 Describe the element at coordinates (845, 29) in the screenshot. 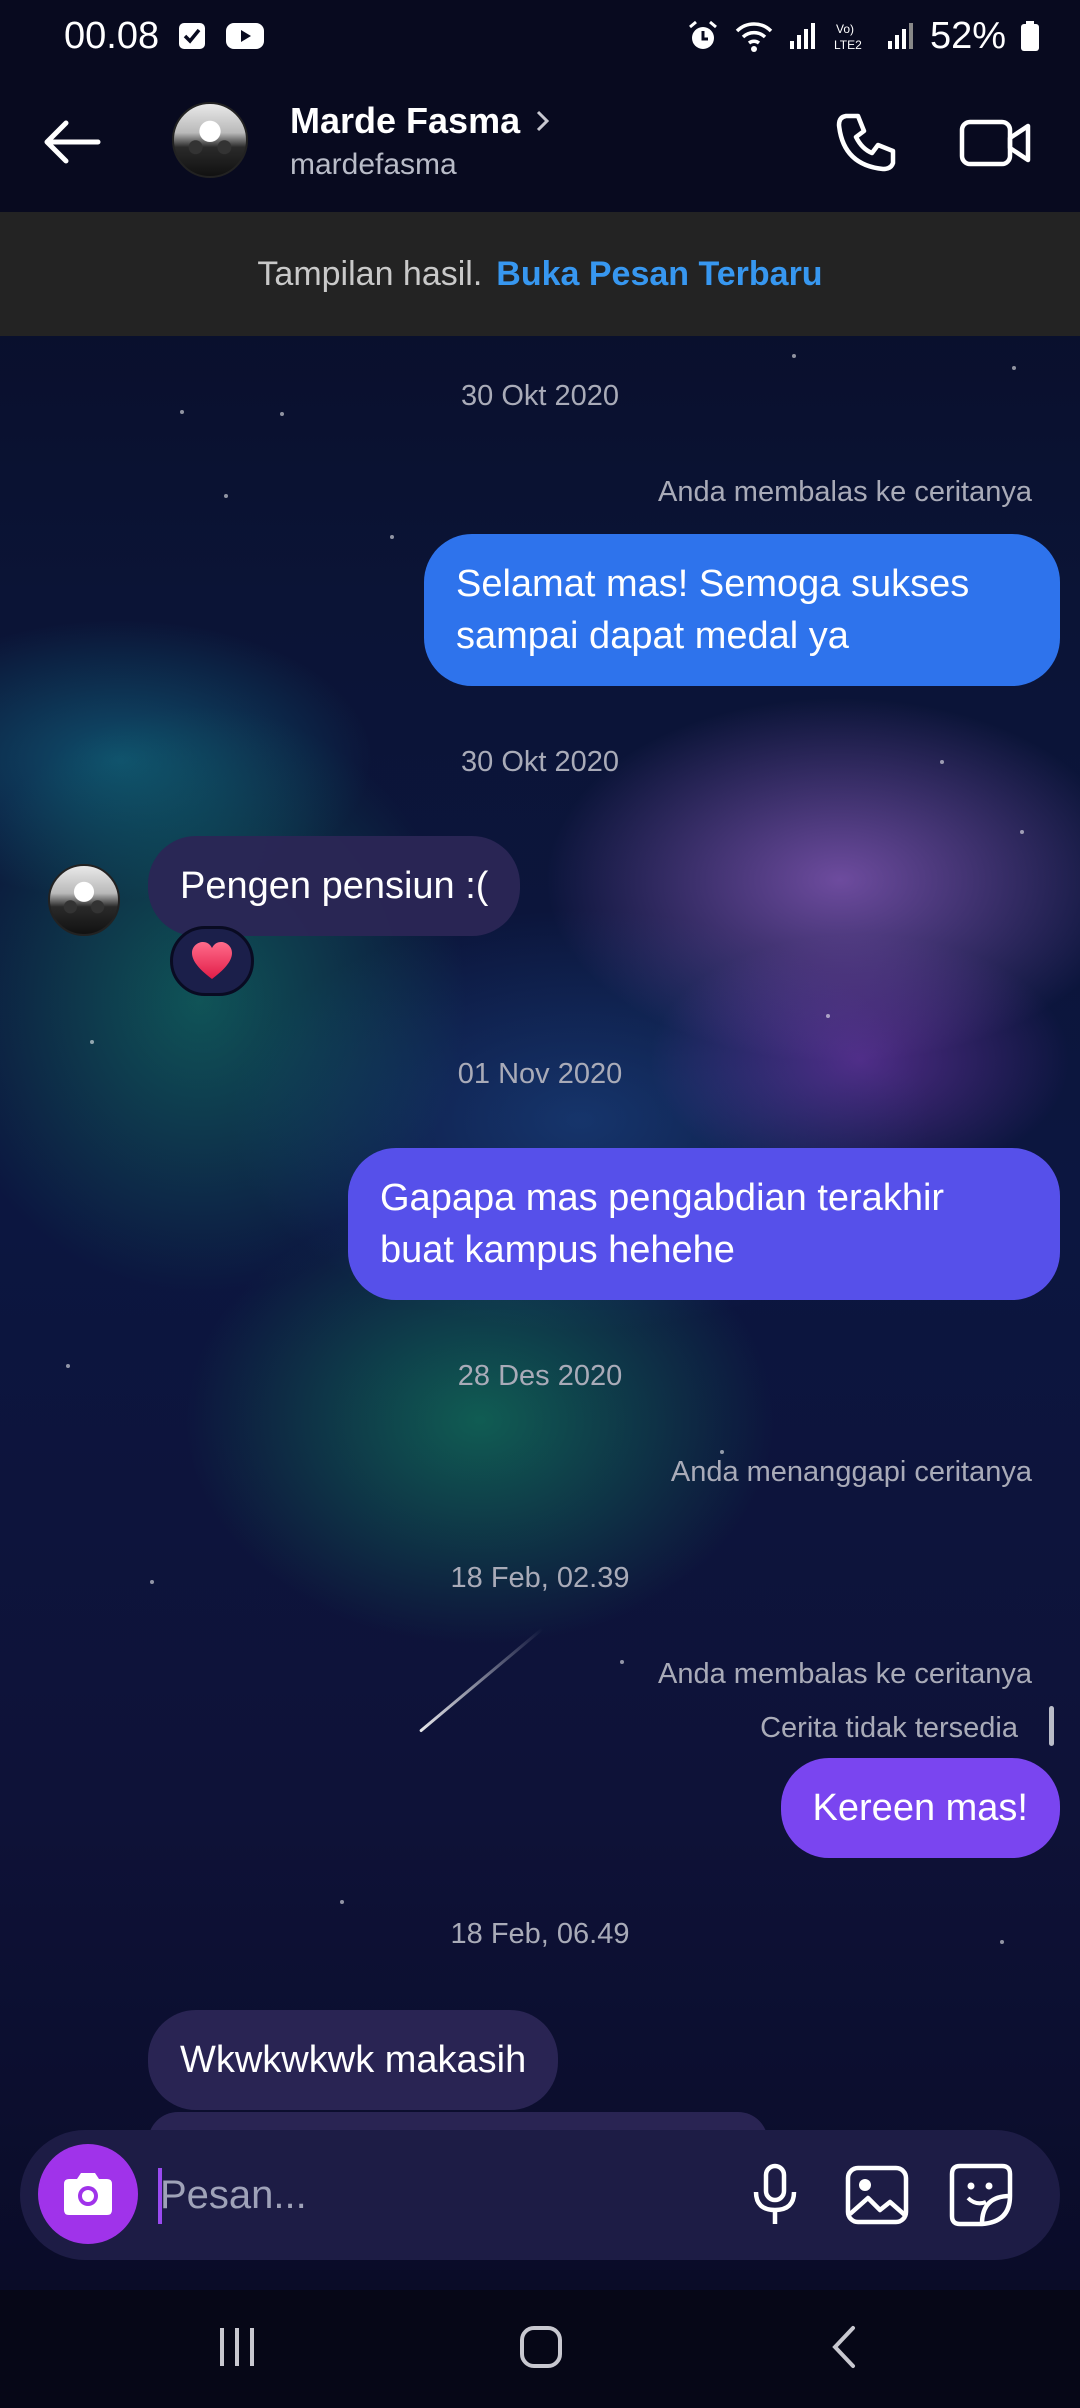

I see `svg-text: Vo)` at that location.